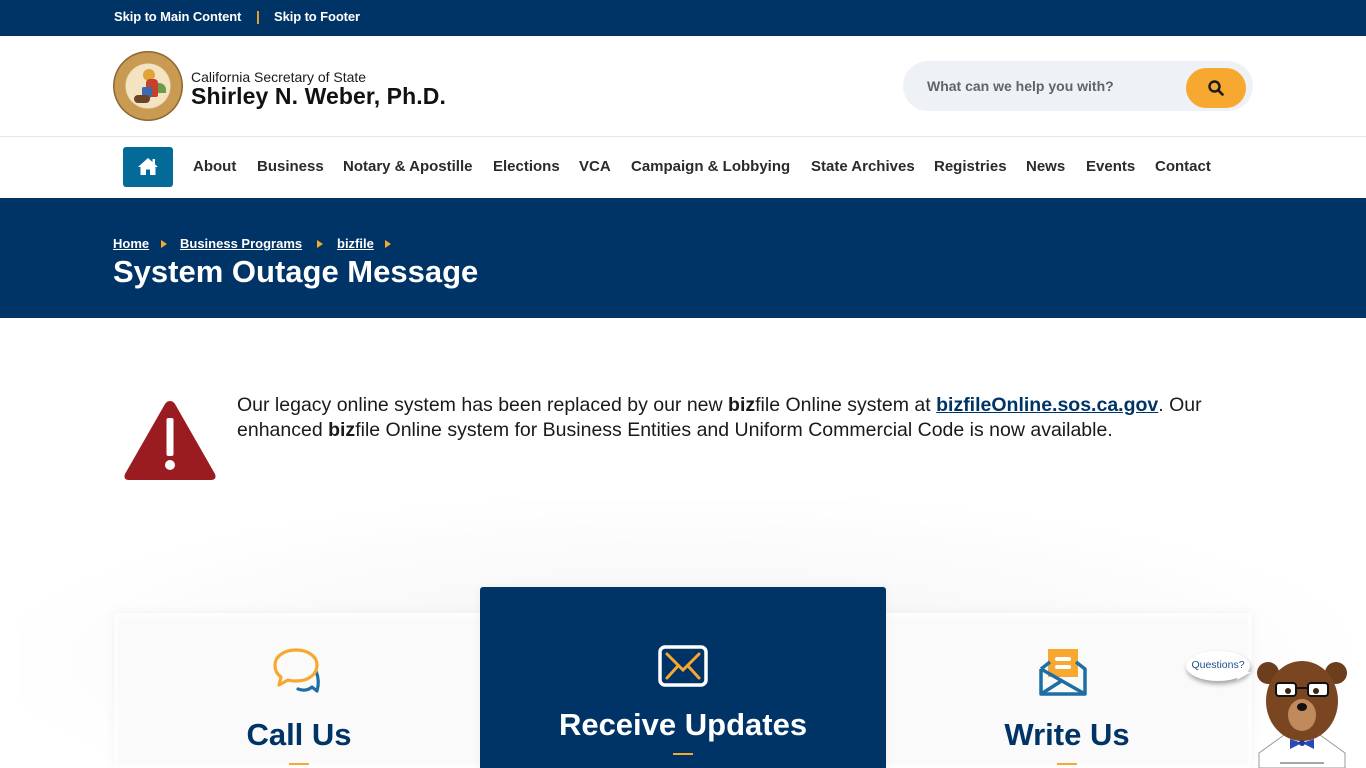 Image resolution: width=1366 pixels, height=768 pixels. I want to click on nav-campaign-lobbying: Campaign & Lobbying, so click(710, 166).